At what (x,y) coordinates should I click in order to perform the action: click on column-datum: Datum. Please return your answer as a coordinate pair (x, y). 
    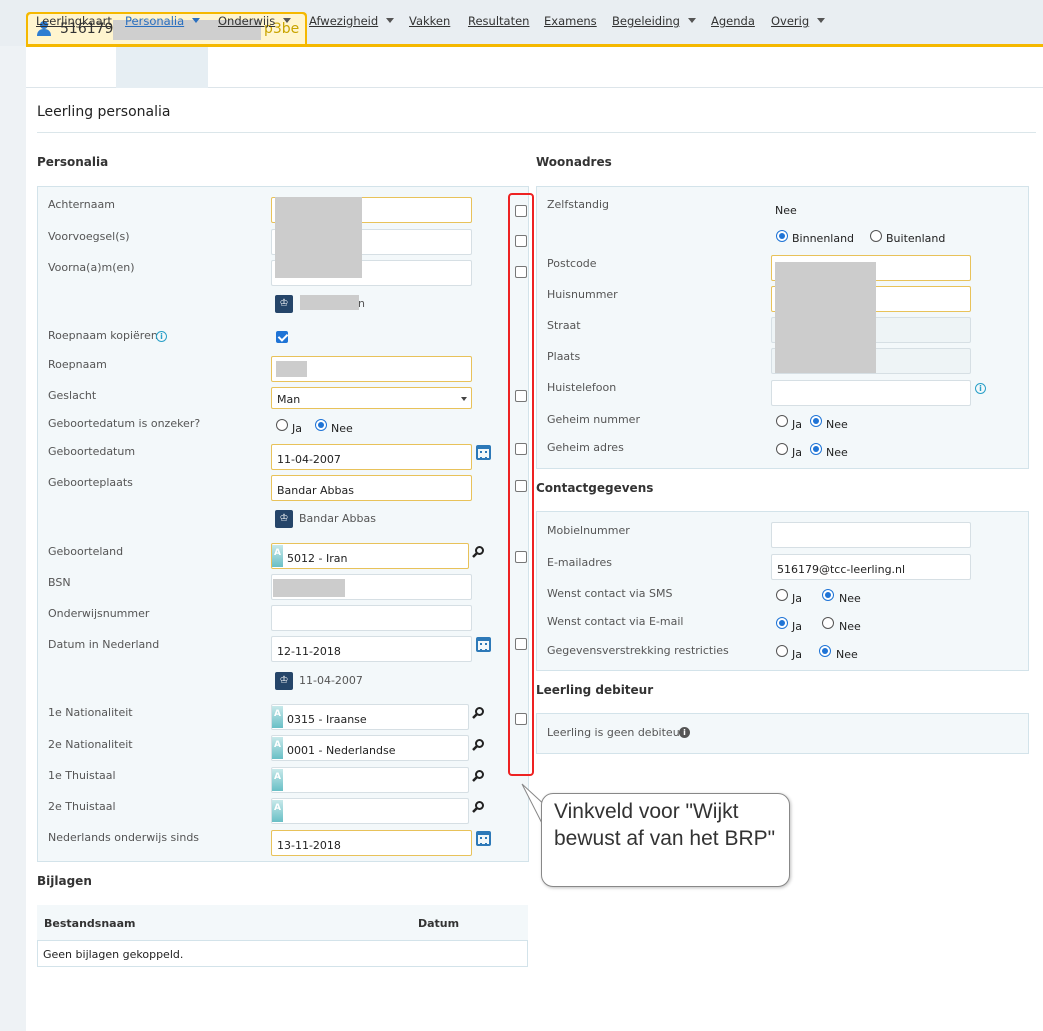
    Looking at the image, I should click on (438, 923).